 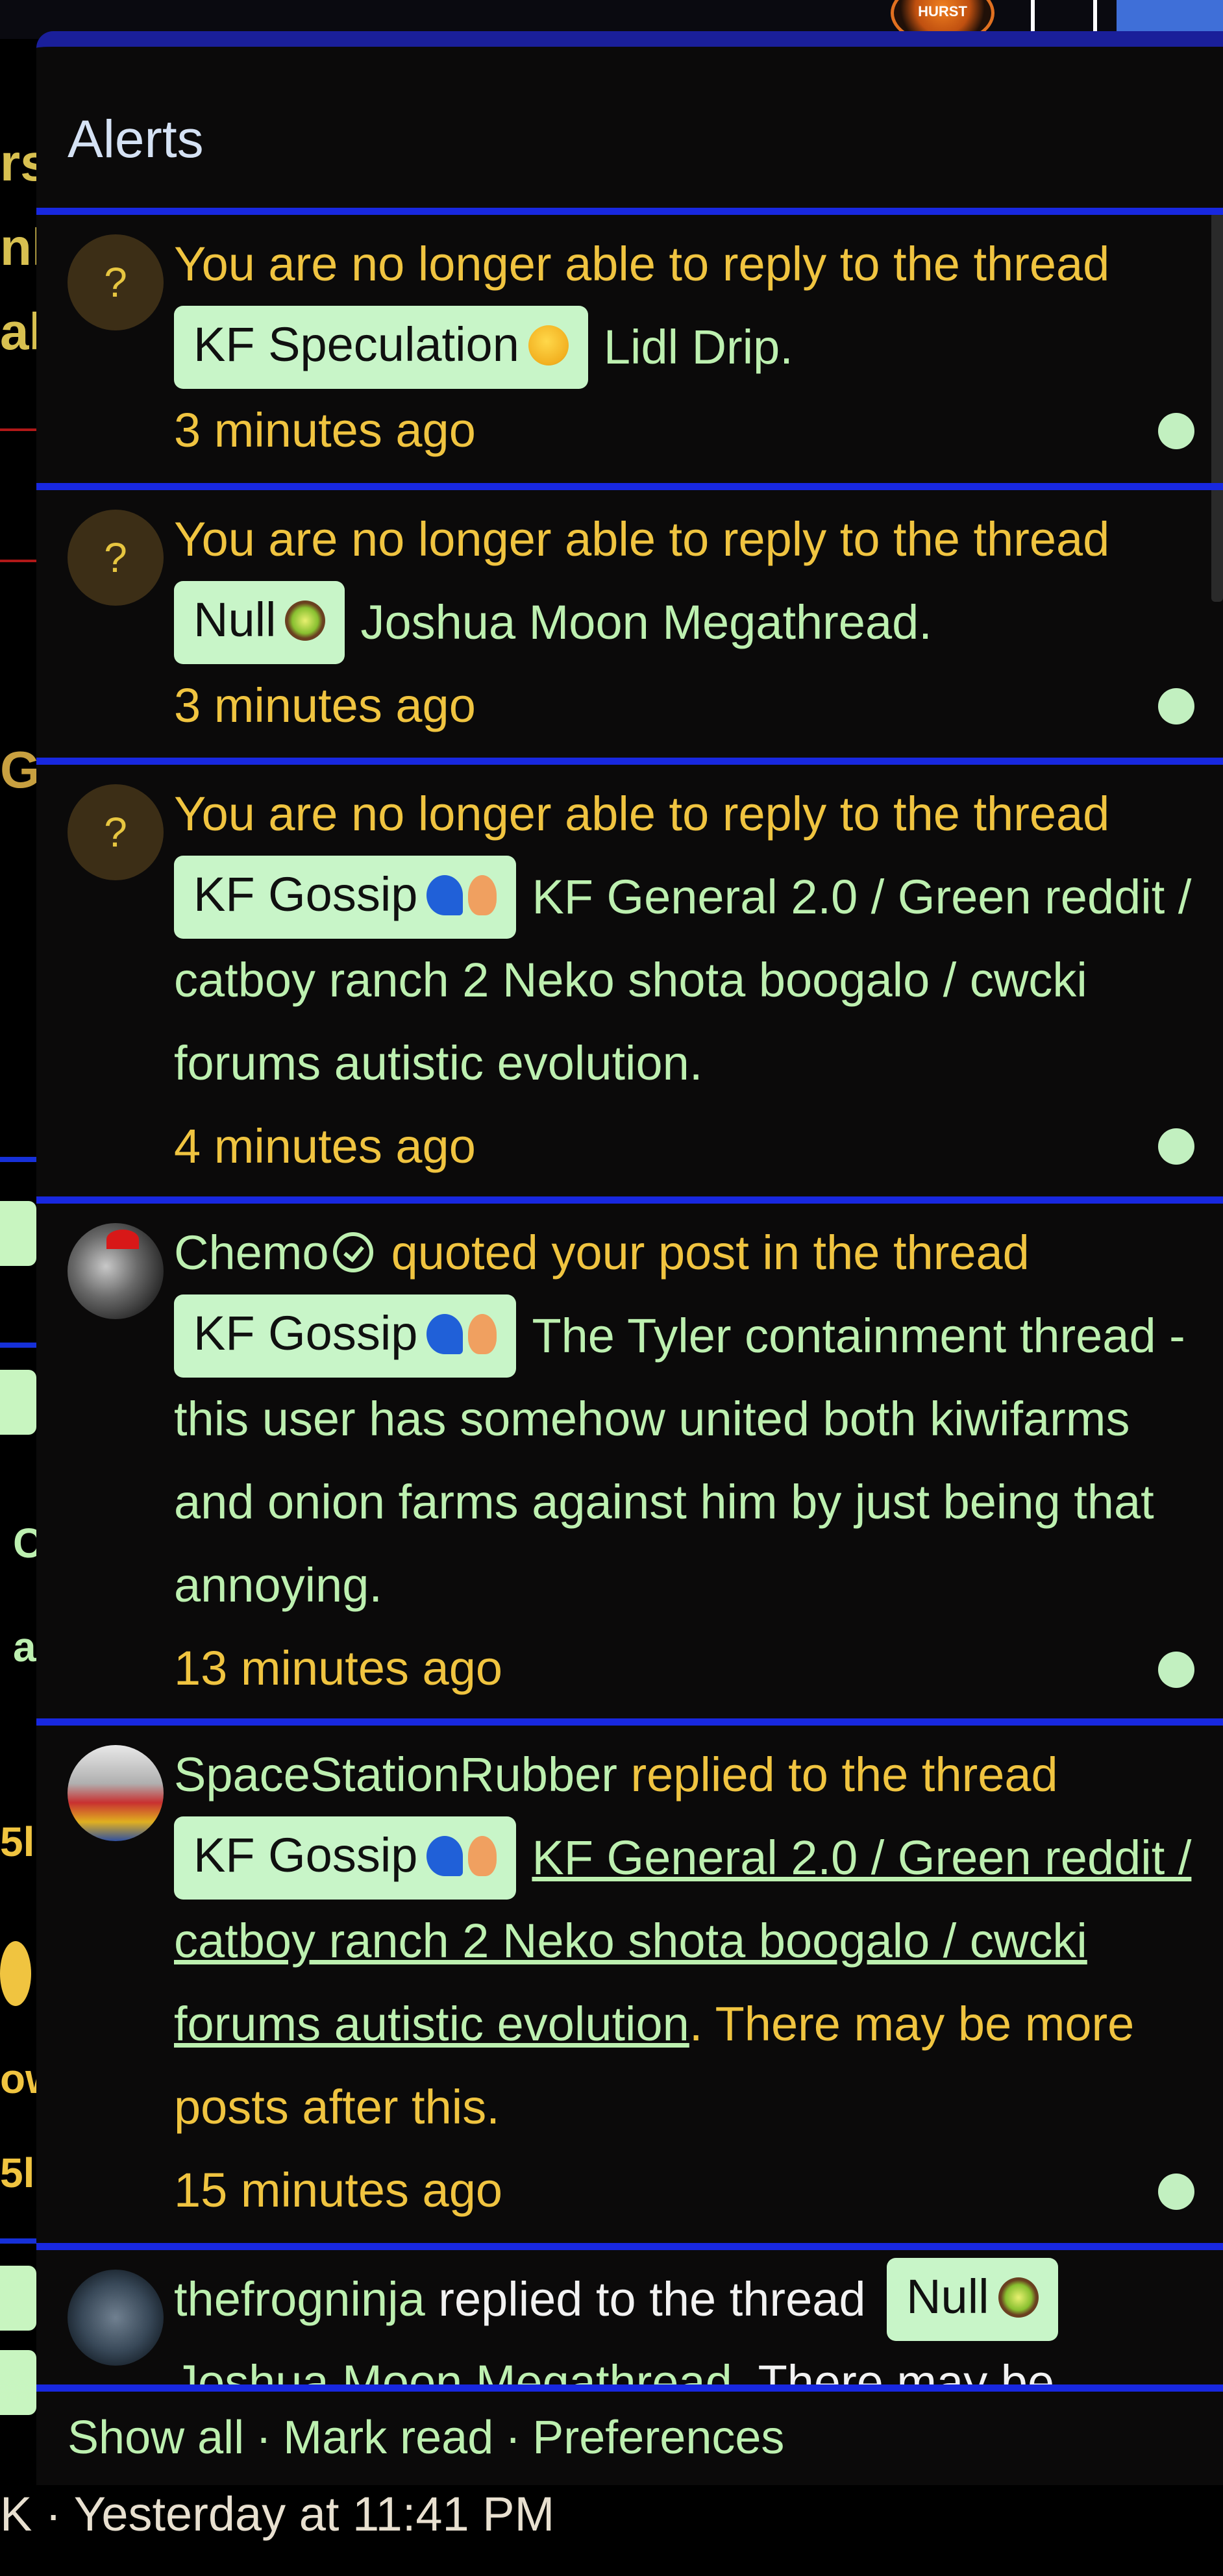 I want to click on alert-time: 13 minutes ago, so click(x=339, y=1668).